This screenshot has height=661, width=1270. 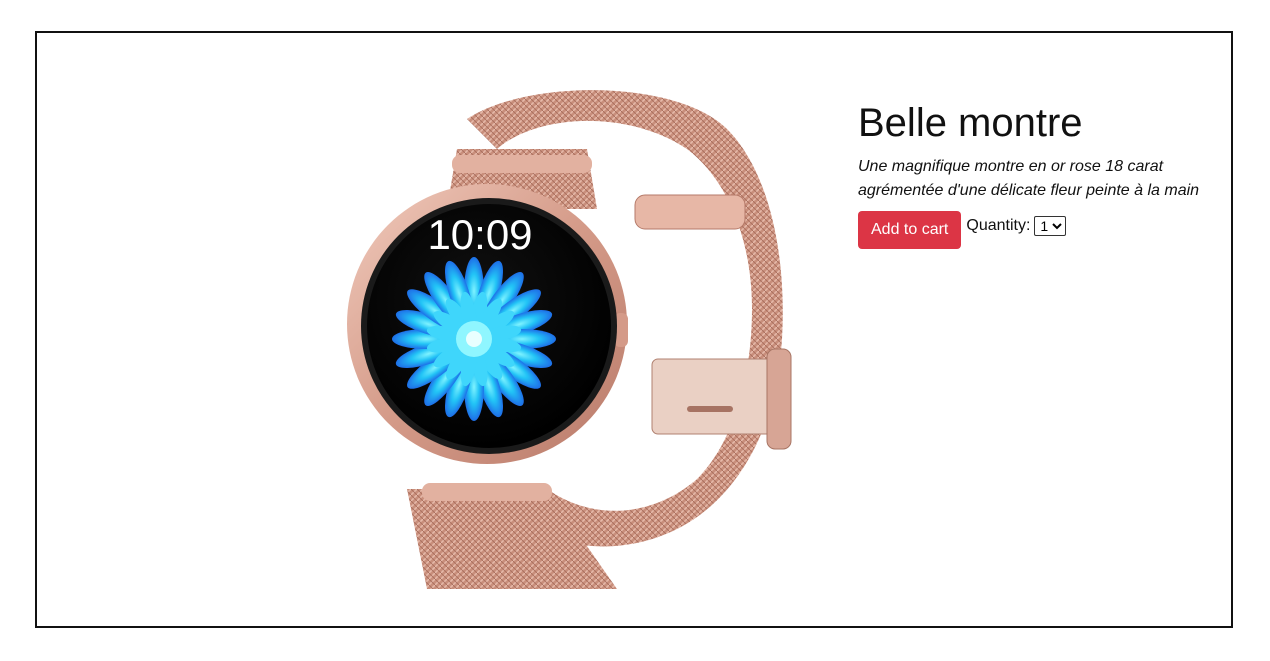 I want to click on quantity-select: 1, so click(x=1050, y=226).